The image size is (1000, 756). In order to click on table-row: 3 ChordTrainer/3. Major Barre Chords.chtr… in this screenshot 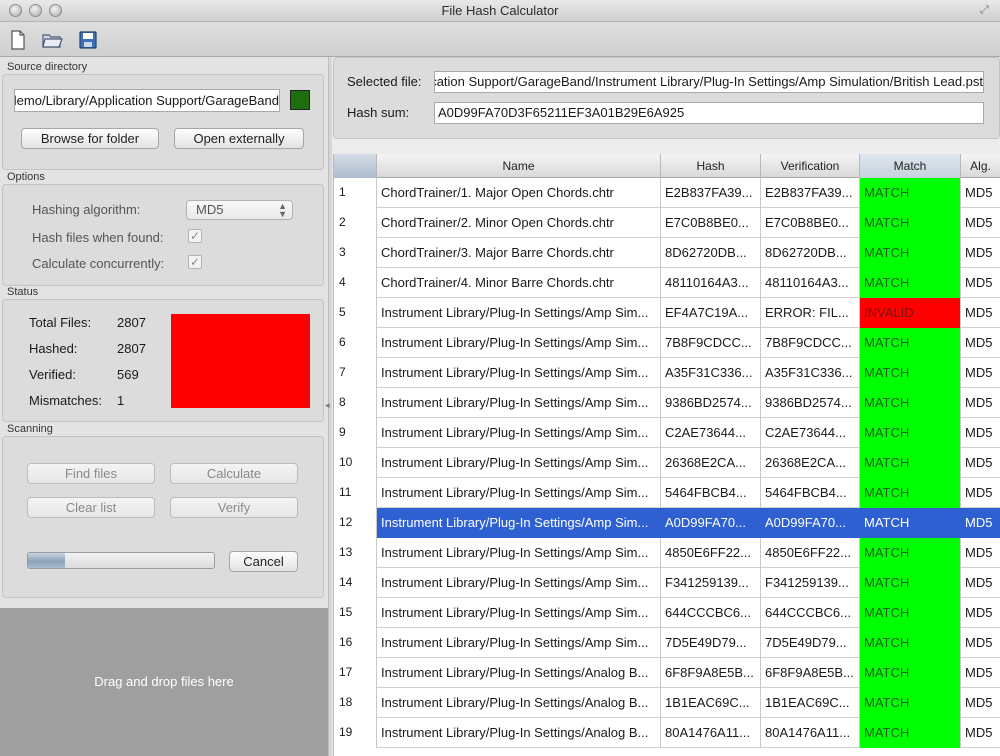, I will do `click(667, 253)`.